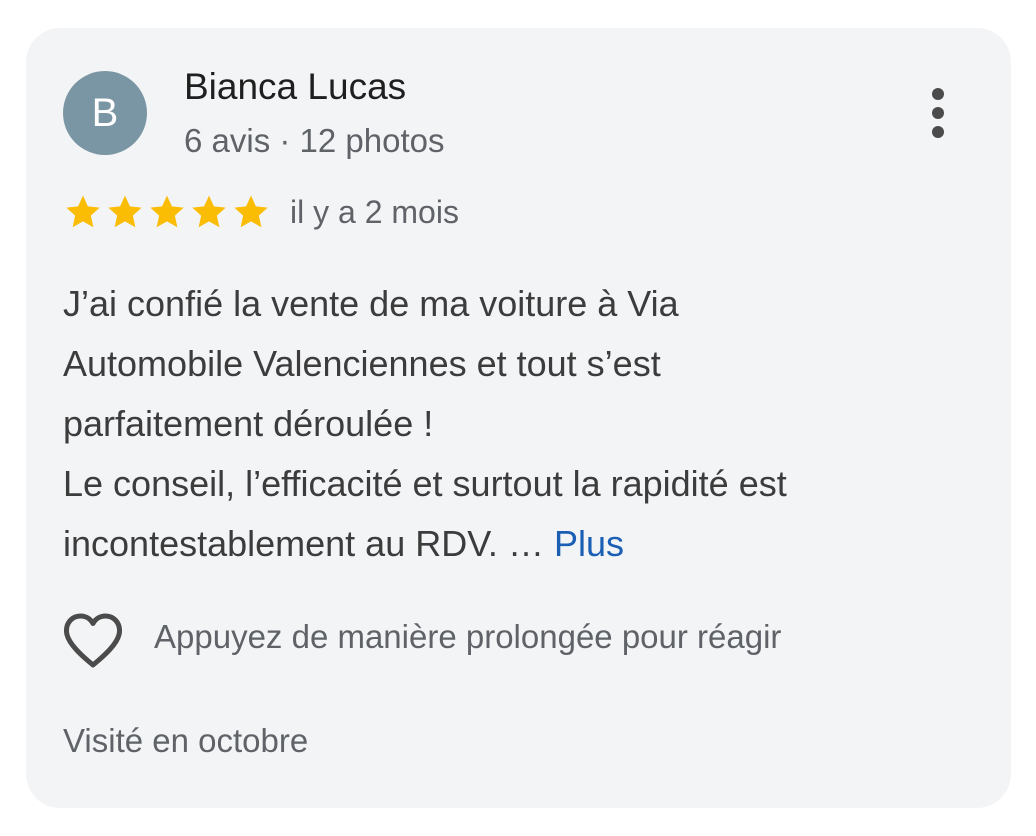  I want to click on visit-date: Visité en octobre, so click(186, 740).